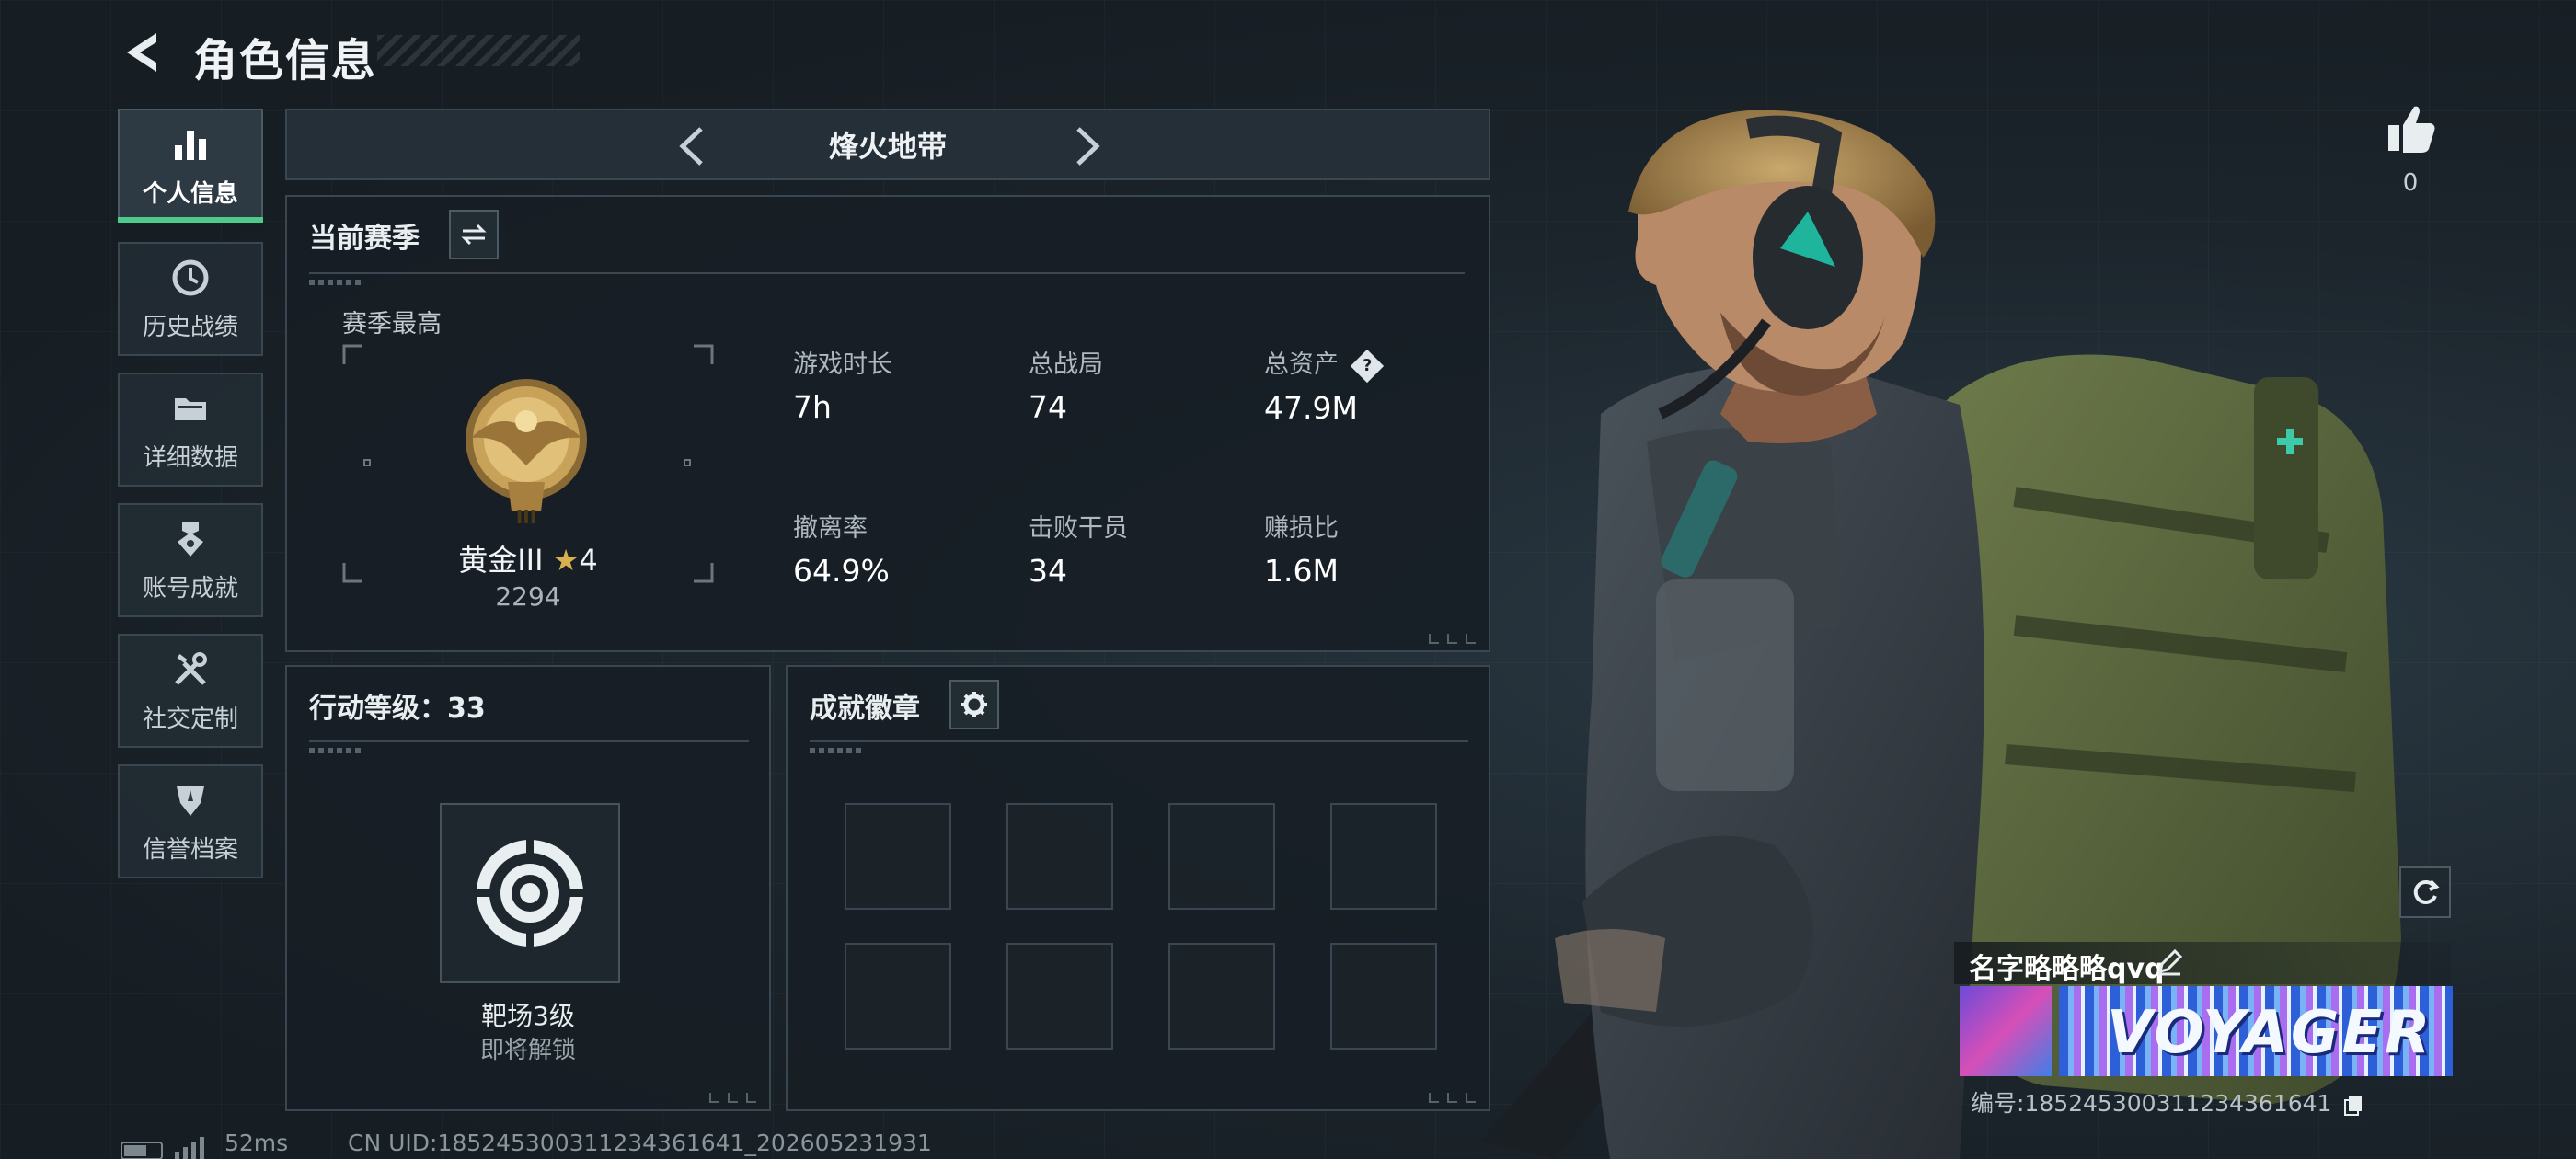 The height and width of the screenshot is (1159, 2576). Describe the element at coordinates (2270, 1033) in the screenshot. I see `banner-text: VOYAGER` at that location.